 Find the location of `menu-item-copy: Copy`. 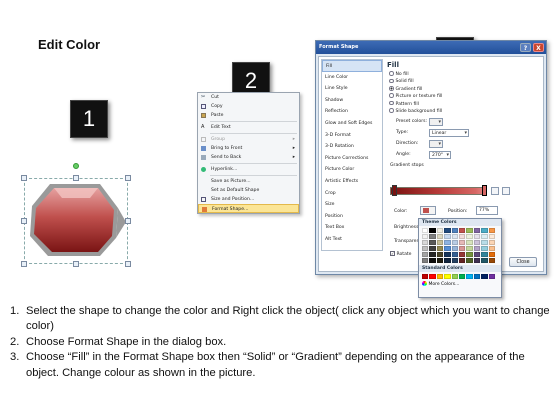

menu-item-copy: Copy is located at coordinates (248, 106).